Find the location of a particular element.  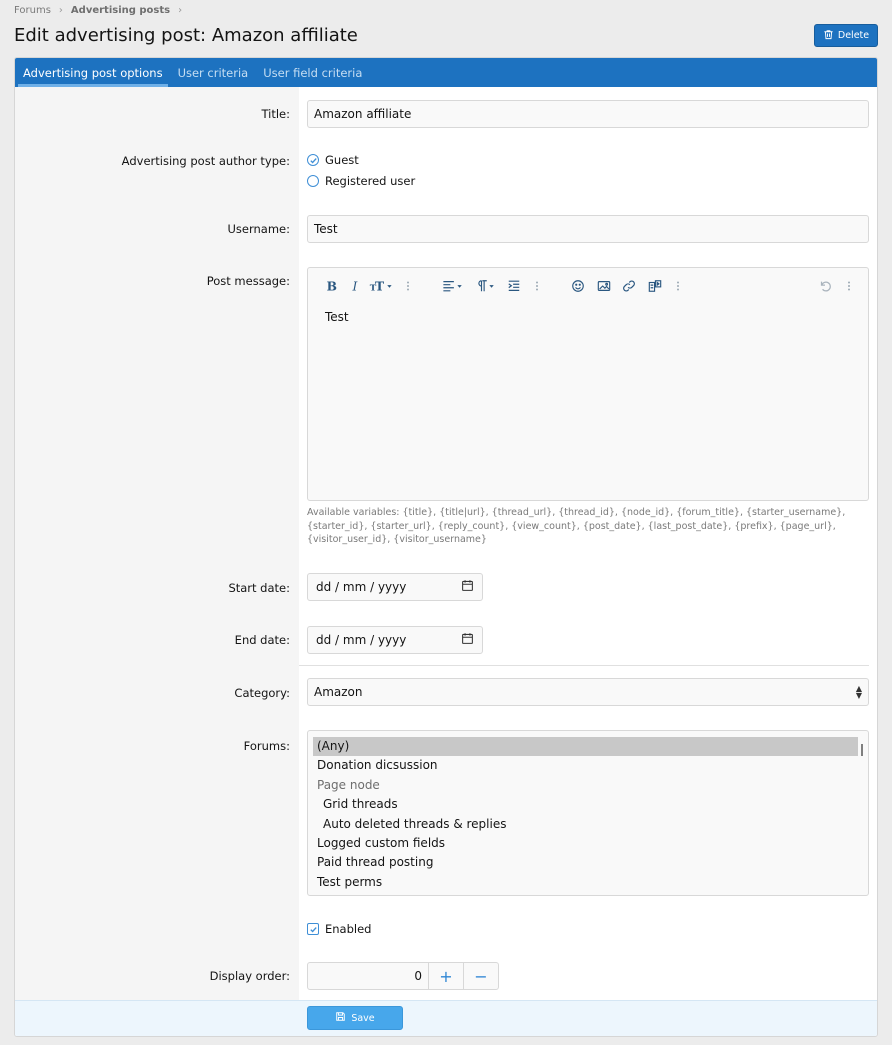

link-icon is located at coordinates (629, 286).